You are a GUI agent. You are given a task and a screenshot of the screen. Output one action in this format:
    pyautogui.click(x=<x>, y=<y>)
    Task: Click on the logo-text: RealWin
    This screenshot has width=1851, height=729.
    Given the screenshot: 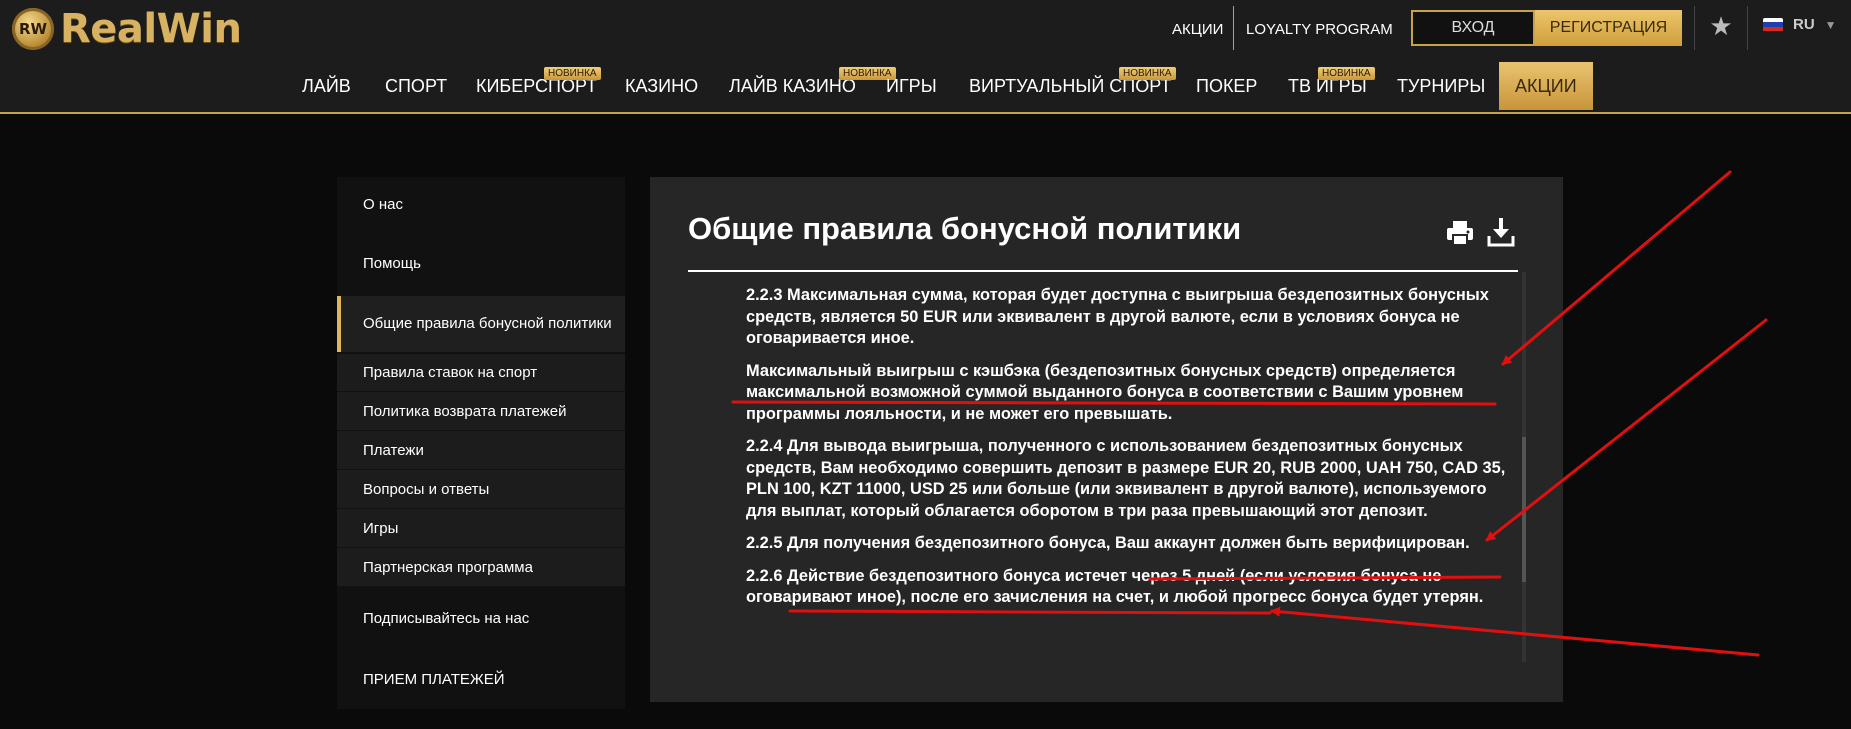 What is the action you would take?
    pyautogui.click(x=151, y=29)
    